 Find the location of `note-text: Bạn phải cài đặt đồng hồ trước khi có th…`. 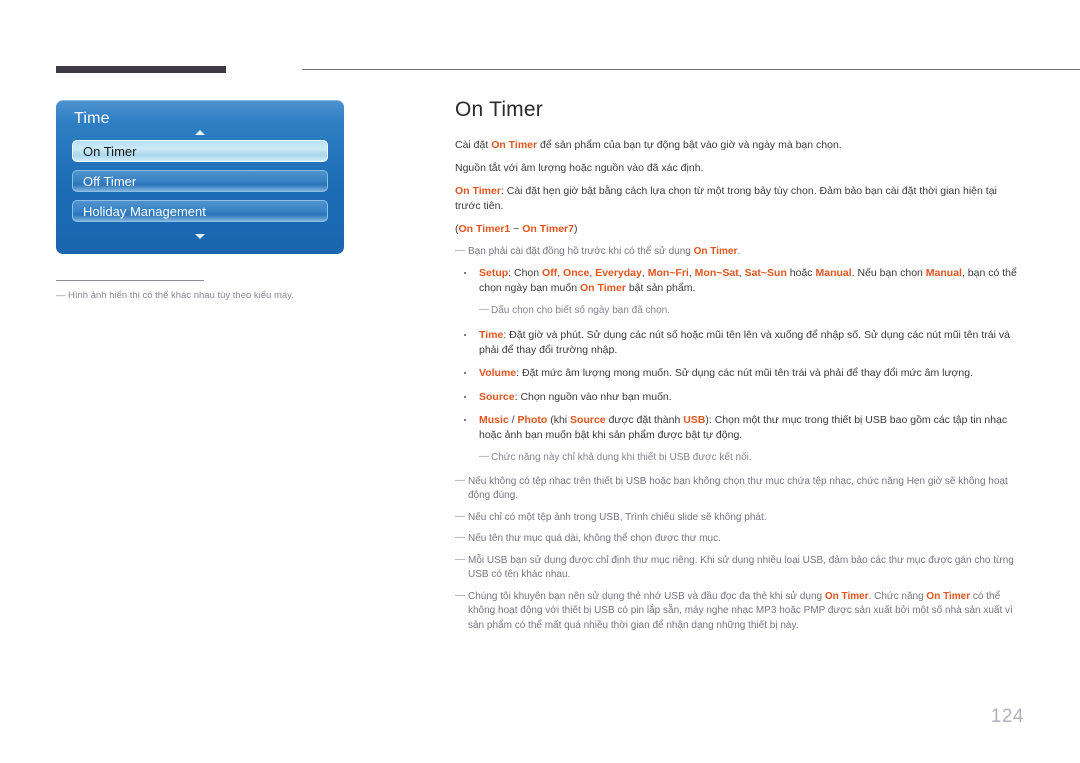

note-text: Bạn phải cài đặt đồng hồ trước khi có th… is located at coordinates (604, 251).